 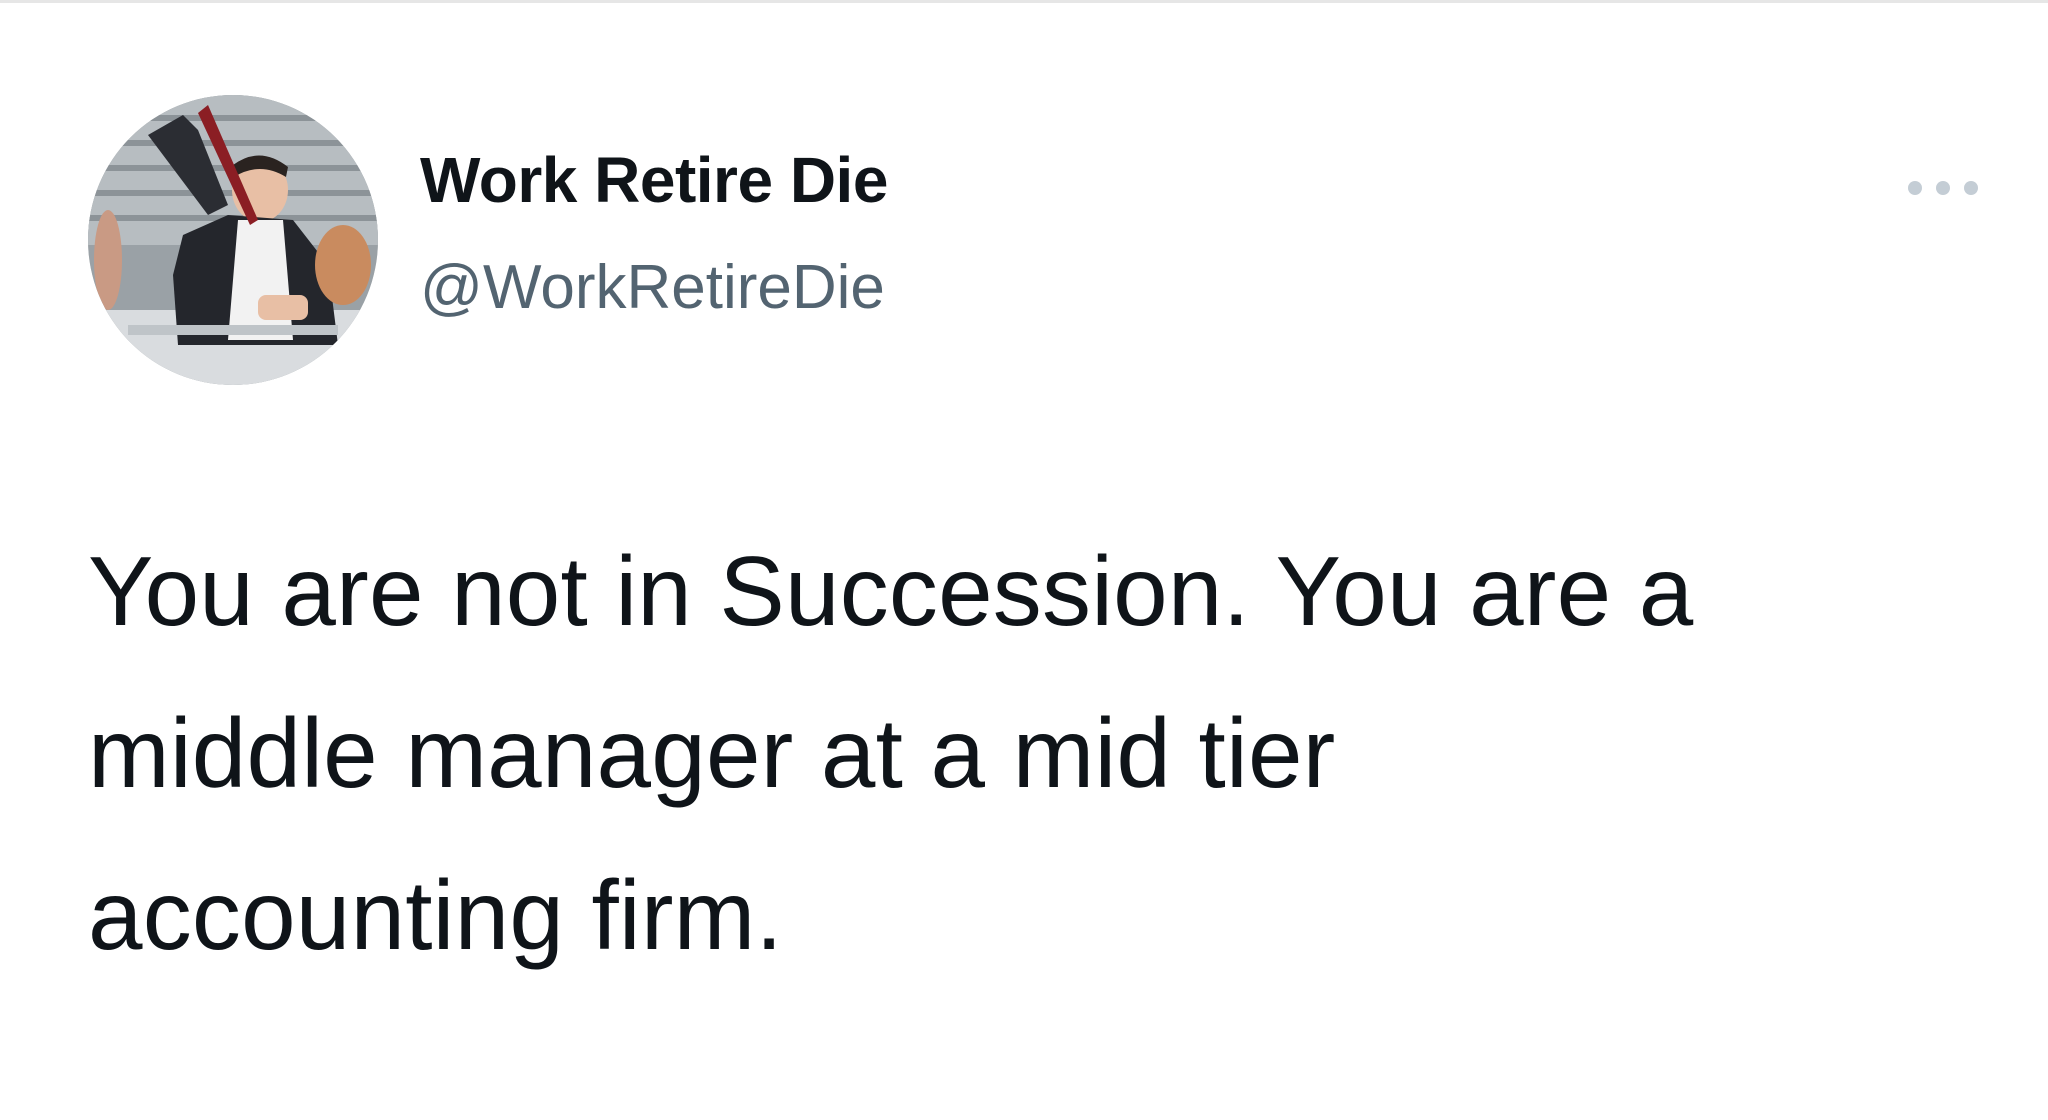 I want to click on more-options-button, so click(x=1943, y=188).